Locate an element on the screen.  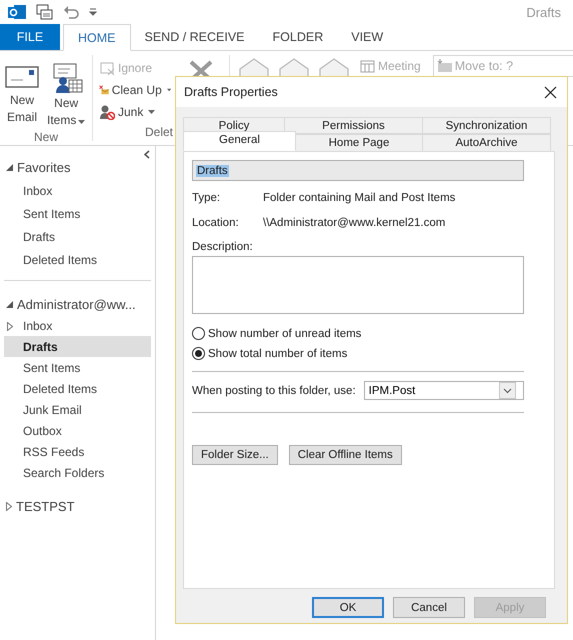
field-label: Description: is located at coordinates (223, 247).